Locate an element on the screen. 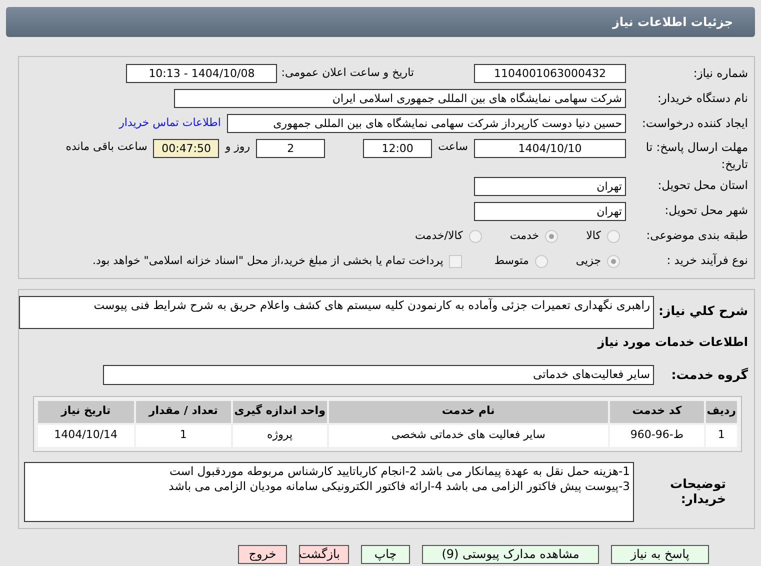 Image resolution: width=761 pixels, height=566 pixels. remaining-time-field: 00:47:50 is located at coordinates (186, 148).